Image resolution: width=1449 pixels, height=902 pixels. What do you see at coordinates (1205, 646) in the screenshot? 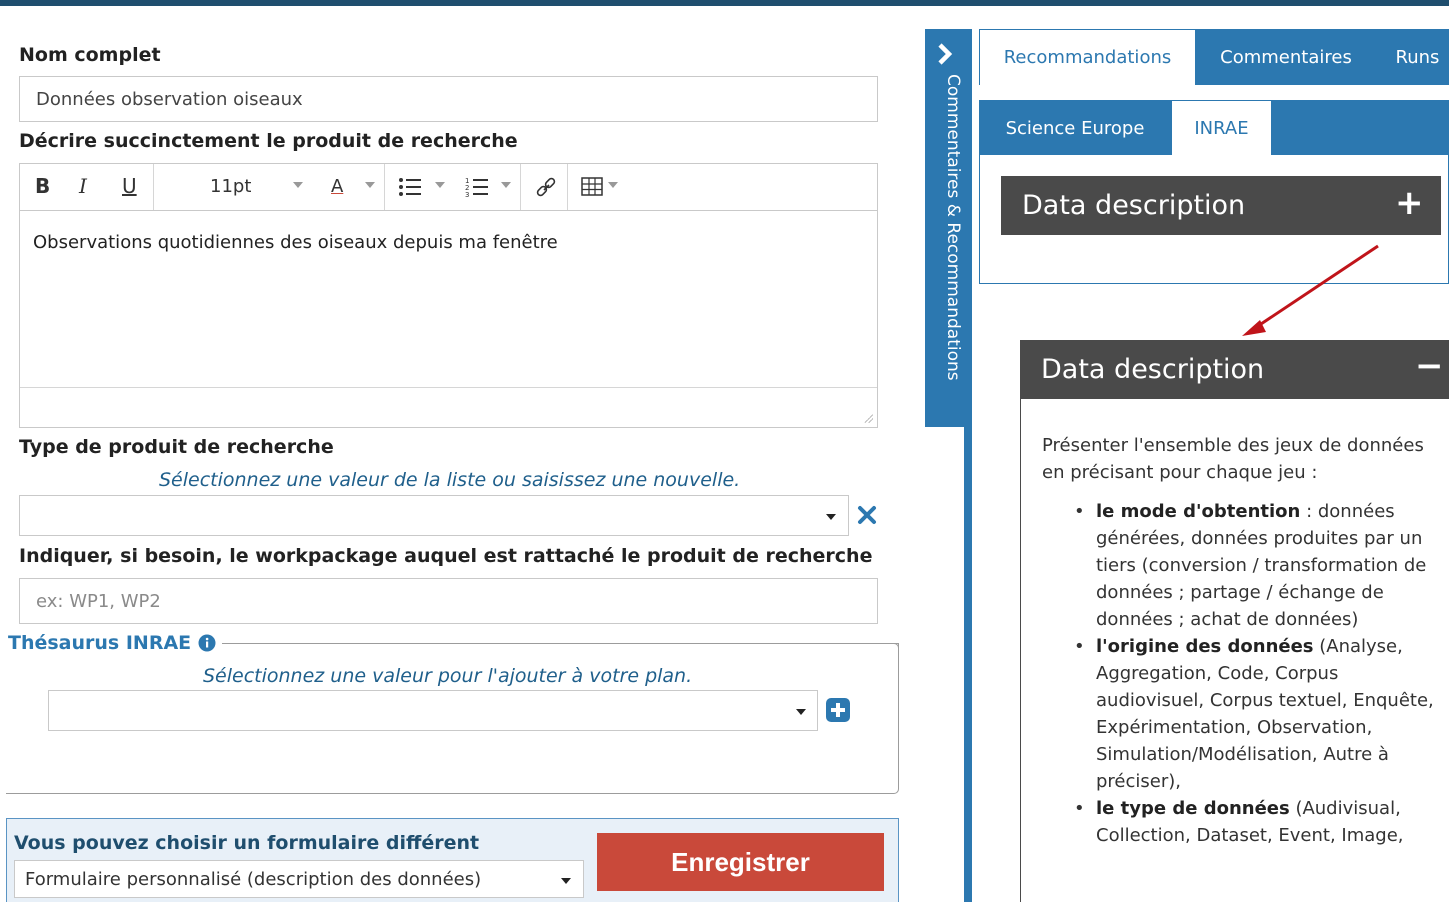
I see `item-title: l'origine des données` at bounding box center [1205, 646].